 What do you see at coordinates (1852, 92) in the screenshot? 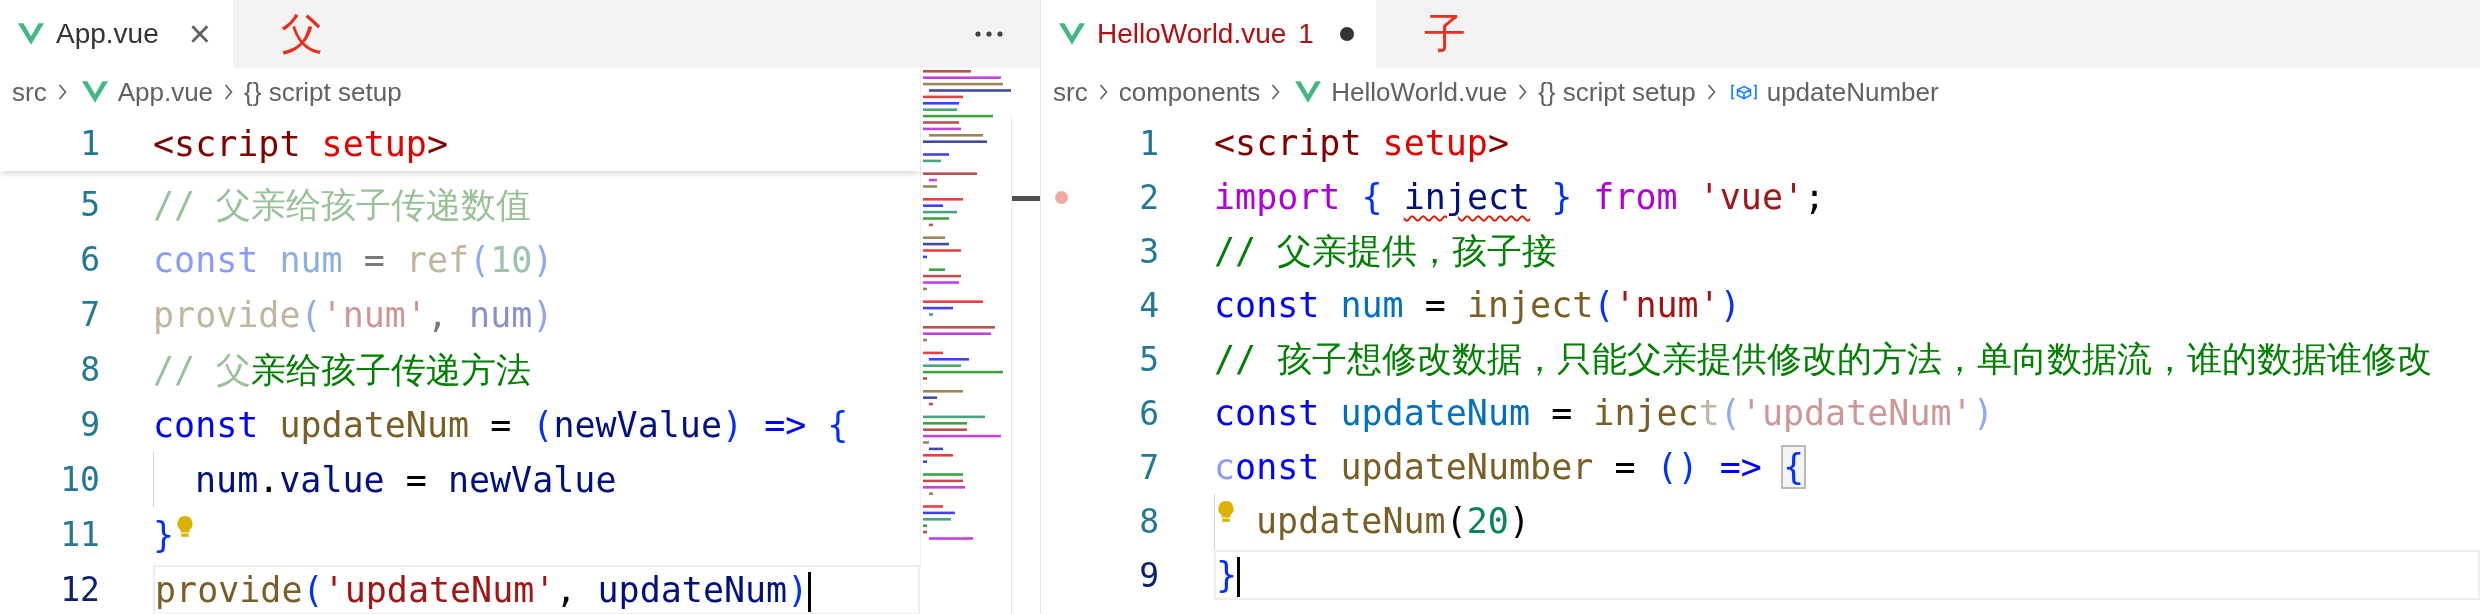
I see `breadcrumb-item: updateNumber` at bounding box center [1852, 92].